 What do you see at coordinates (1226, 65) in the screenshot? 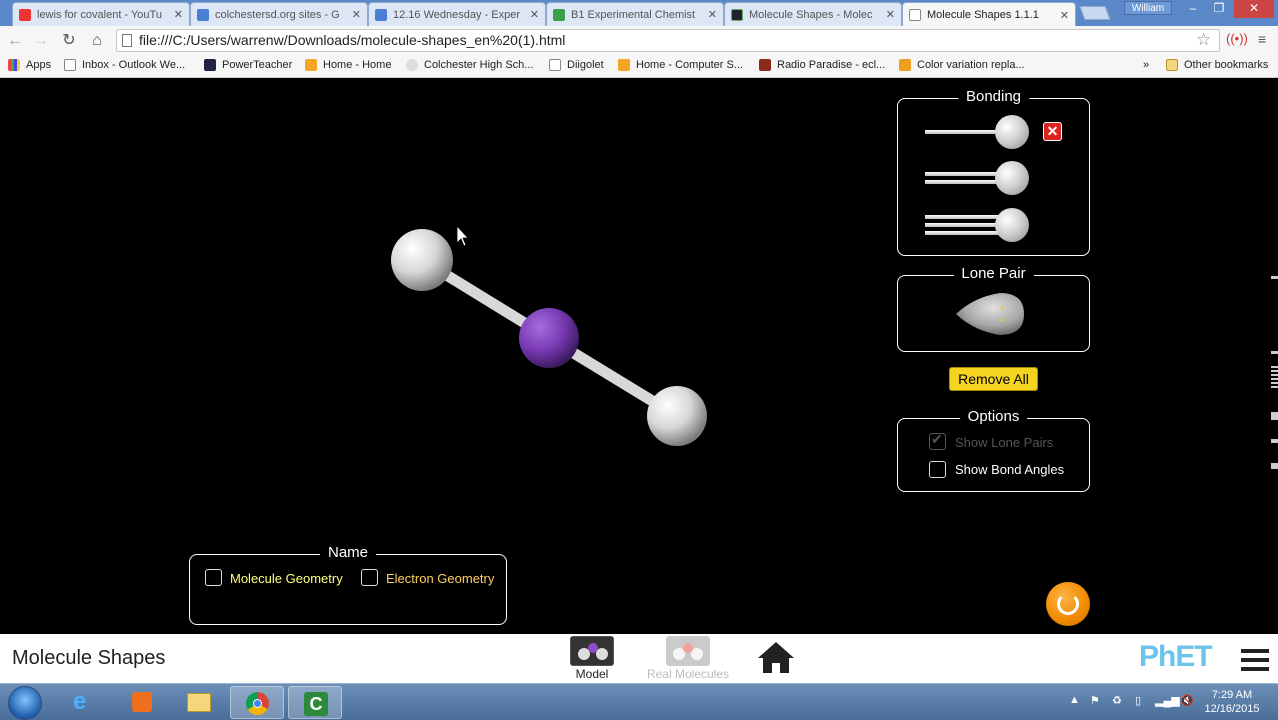
I see `bookmark-label: Other bookmarks` at bounding box center [1226, 65].